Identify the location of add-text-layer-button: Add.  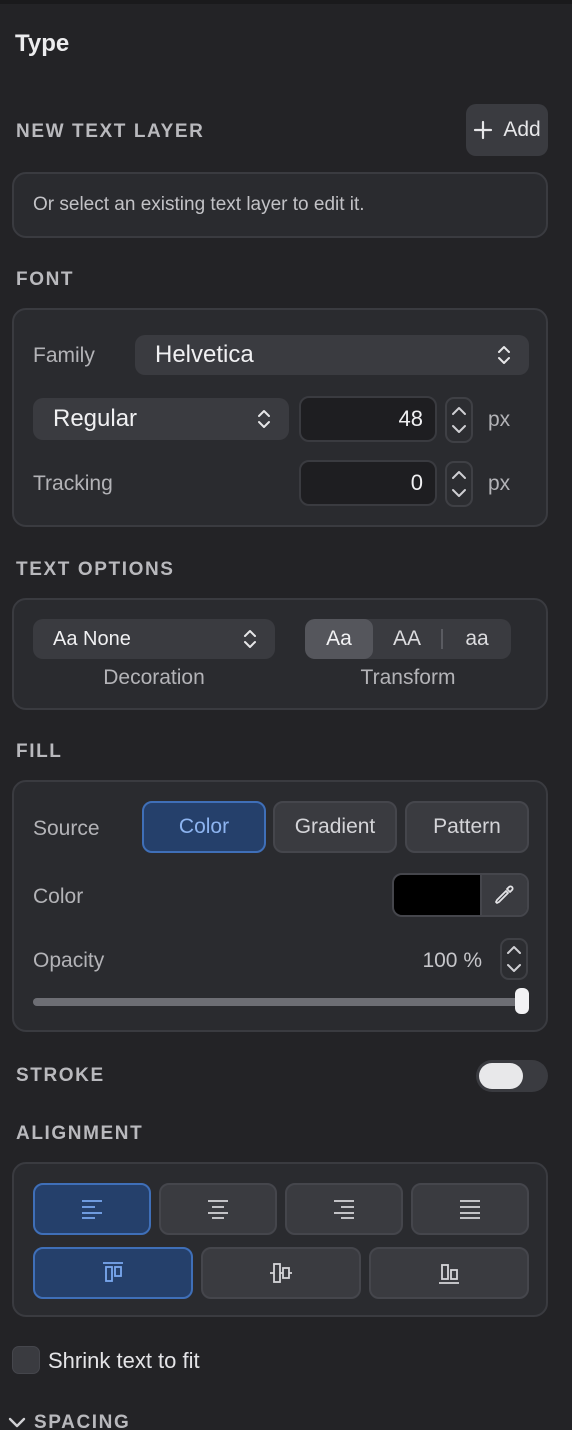
(507, 130).